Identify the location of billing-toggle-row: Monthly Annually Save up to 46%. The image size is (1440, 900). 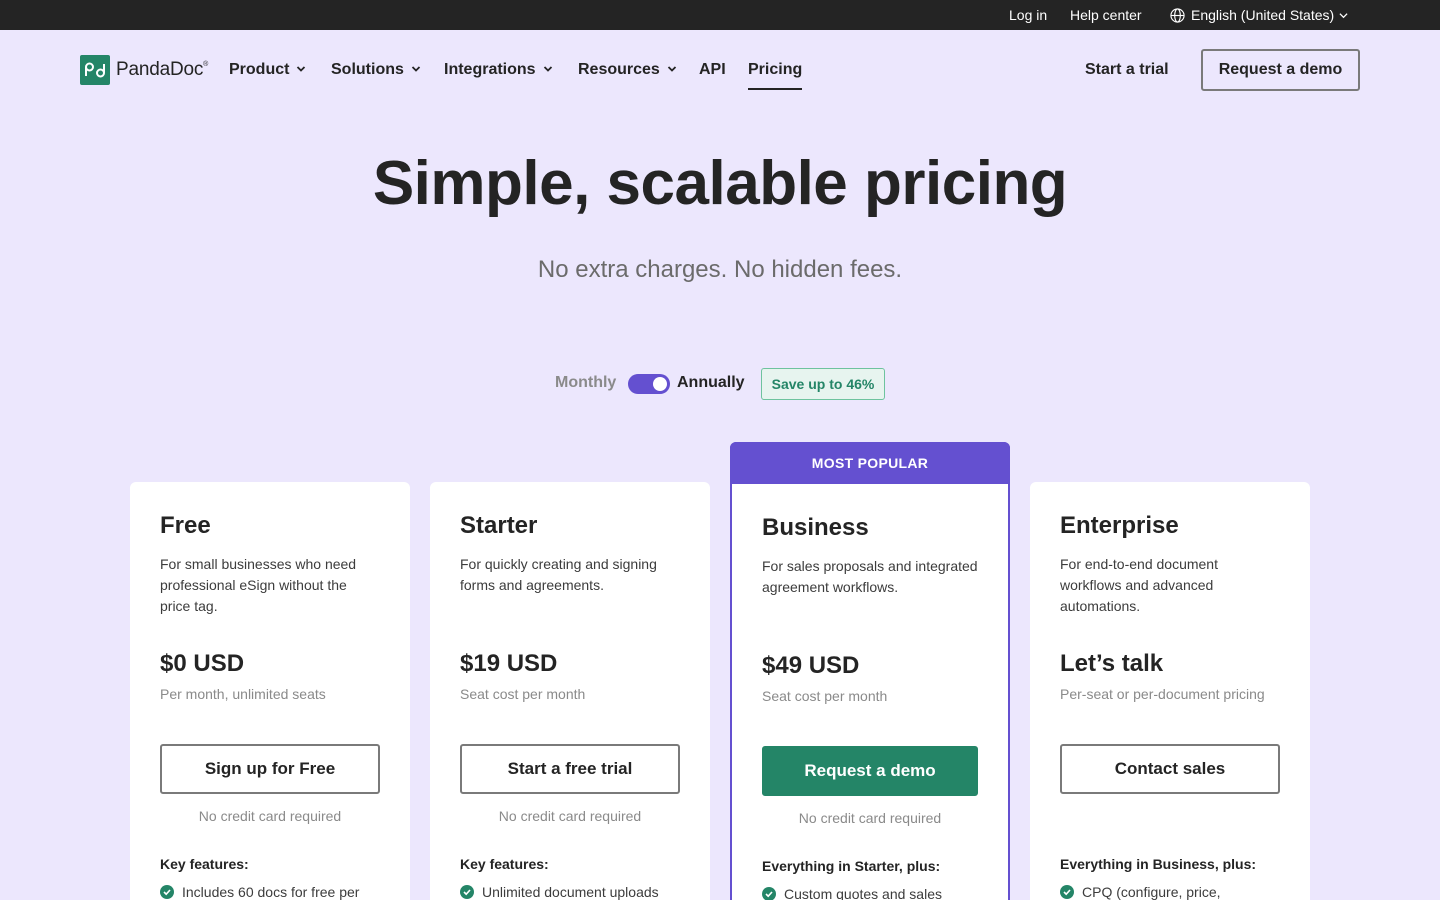
(720, 384).